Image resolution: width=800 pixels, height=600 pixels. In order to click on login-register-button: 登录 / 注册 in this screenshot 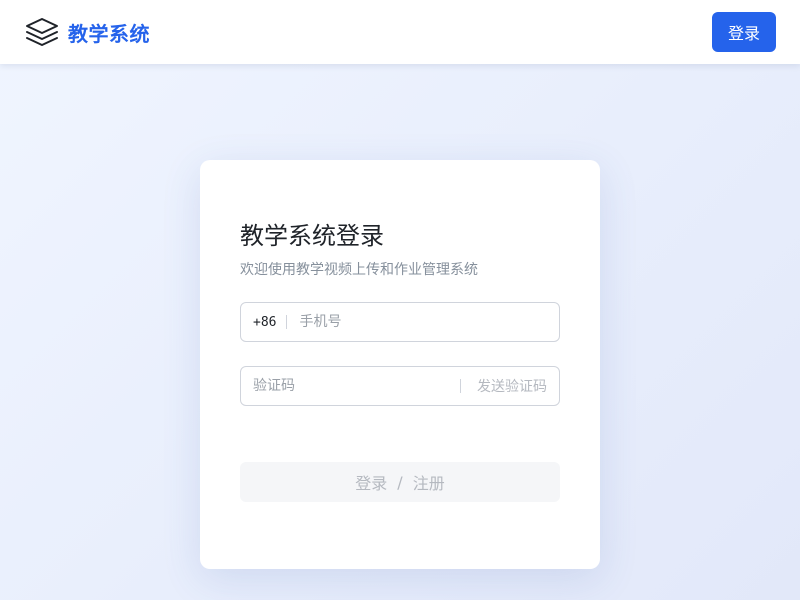, I will do `click(400, 482)`.